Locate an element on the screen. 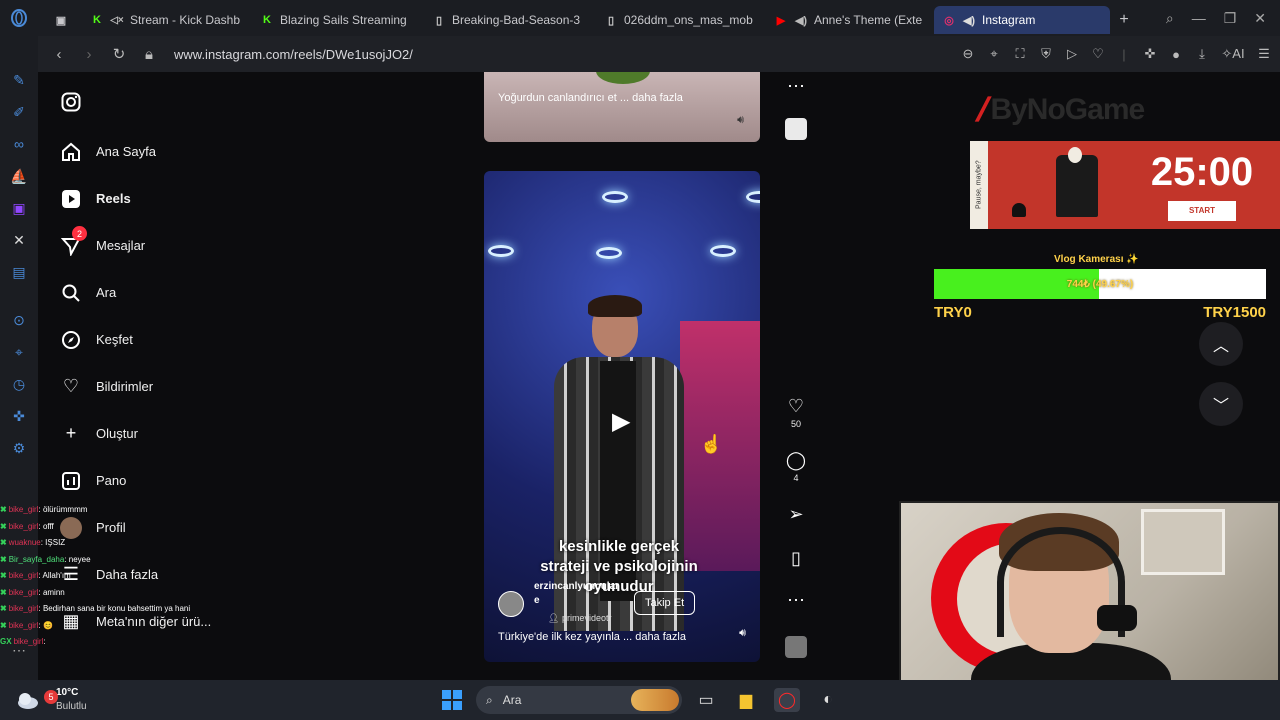 The image size is (1280, 720). nav-label: Oluştur is located at coordinates (117, 433).